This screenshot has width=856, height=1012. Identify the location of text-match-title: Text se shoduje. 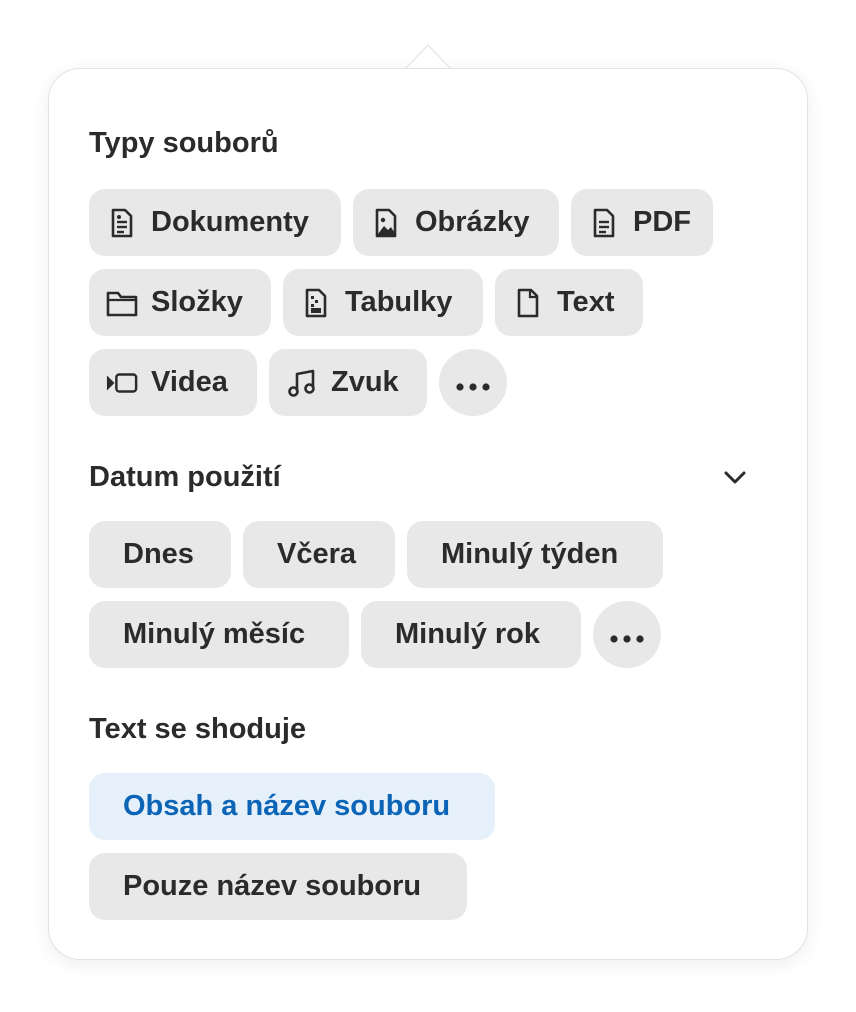
(198, 729).